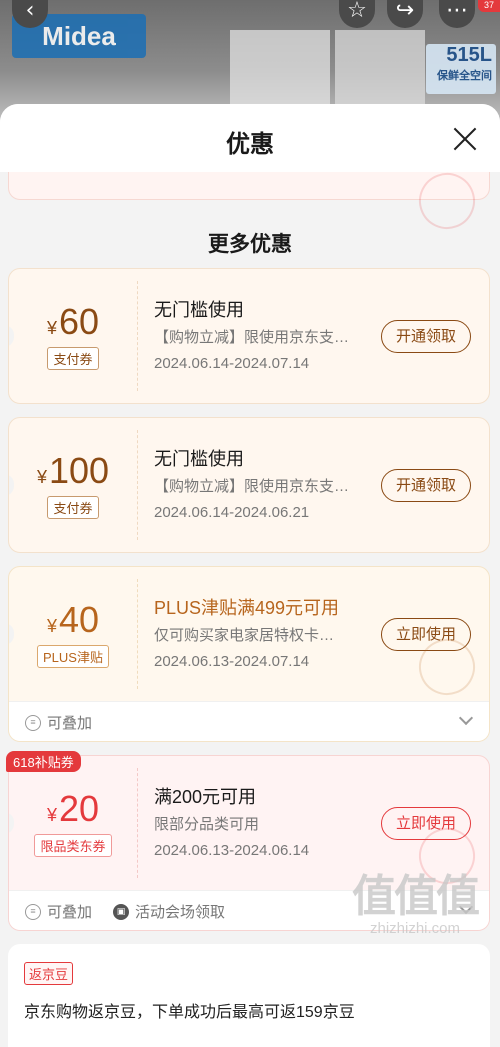  I want to click on product-background: Midea 515L 保鲜全空间 ‹ ☆ ↪ ⋯ 37, so click(250, 60).